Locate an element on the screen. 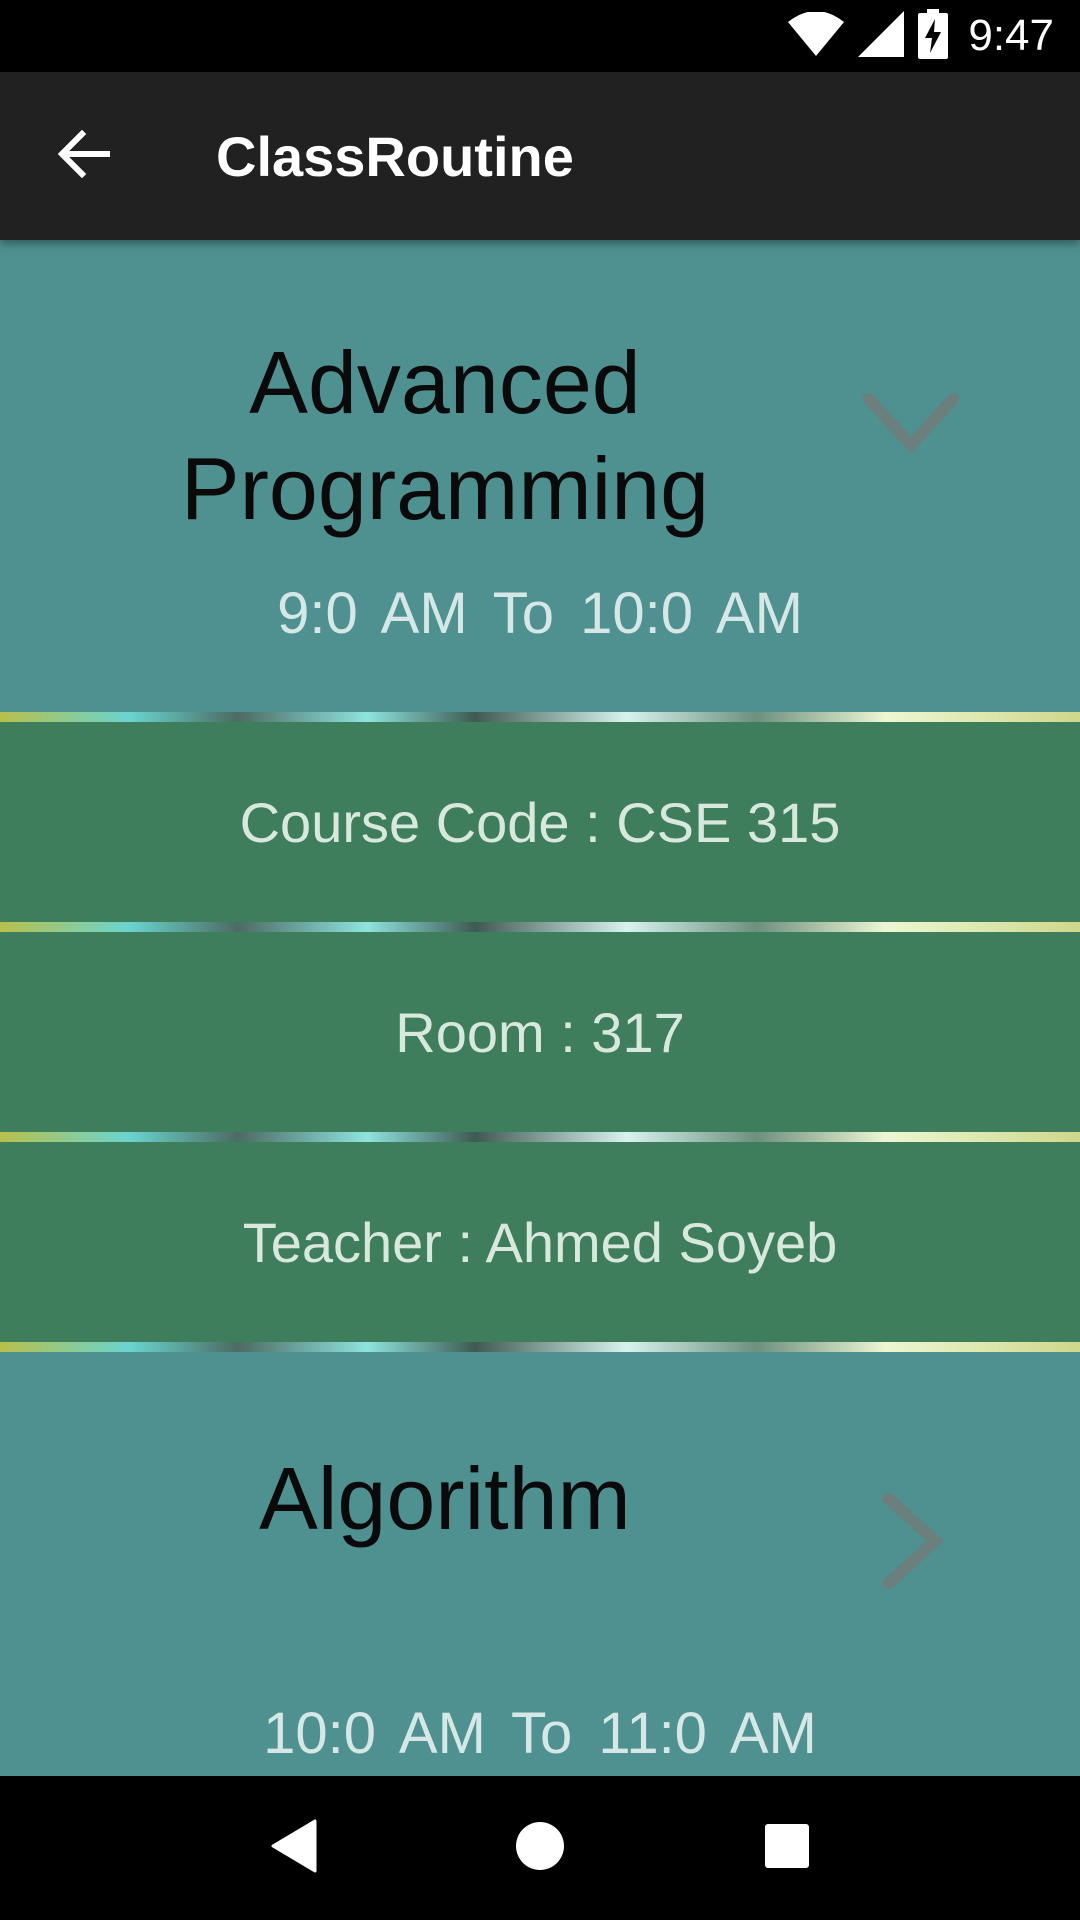  app-bar: ClassRoutine is located at coordinates (540, 156).